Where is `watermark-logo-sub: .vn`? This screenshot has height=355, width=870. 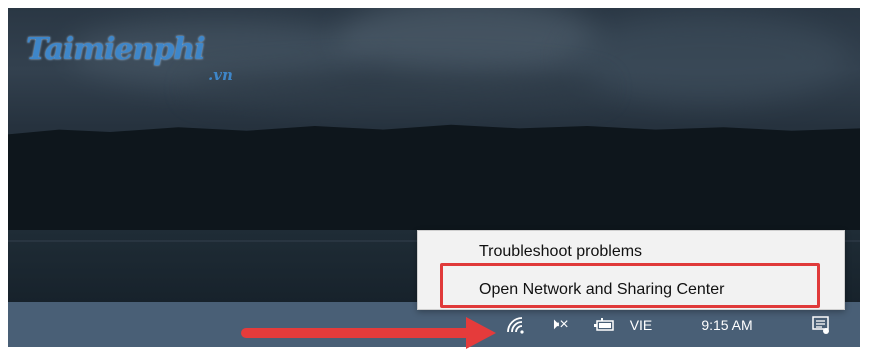
watermark-logo-sub: .vn is located at coordinates (220, 75).